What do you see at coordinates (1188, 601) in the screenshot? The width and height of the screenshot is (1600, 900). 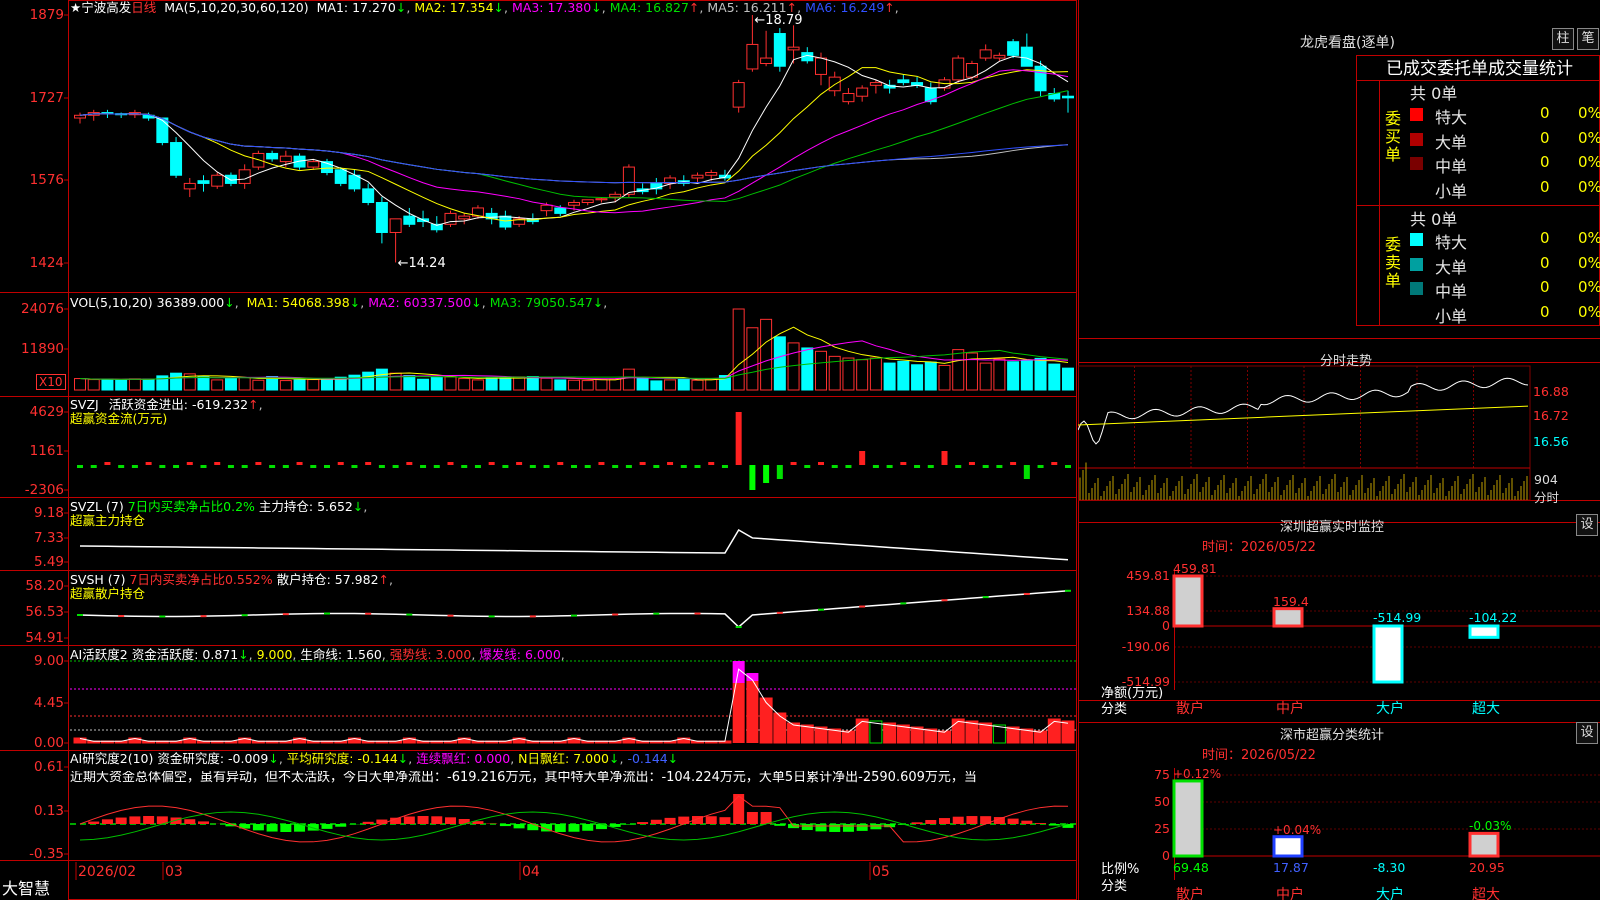 I see `monitor-bar` at bounding box center [1188, 601].